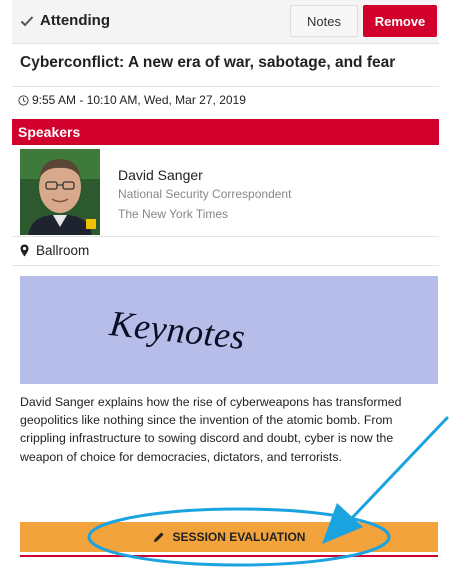 This screenshot has height=570, width=449. I want to click on session-location: Ballroom, so click(54, 250).